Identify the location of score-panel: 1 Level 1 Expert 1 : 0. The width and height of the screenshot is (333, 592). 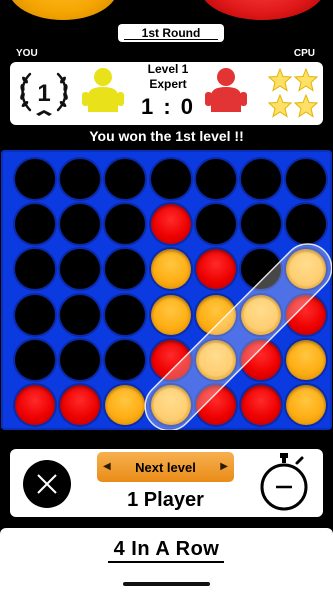
(166, 93).